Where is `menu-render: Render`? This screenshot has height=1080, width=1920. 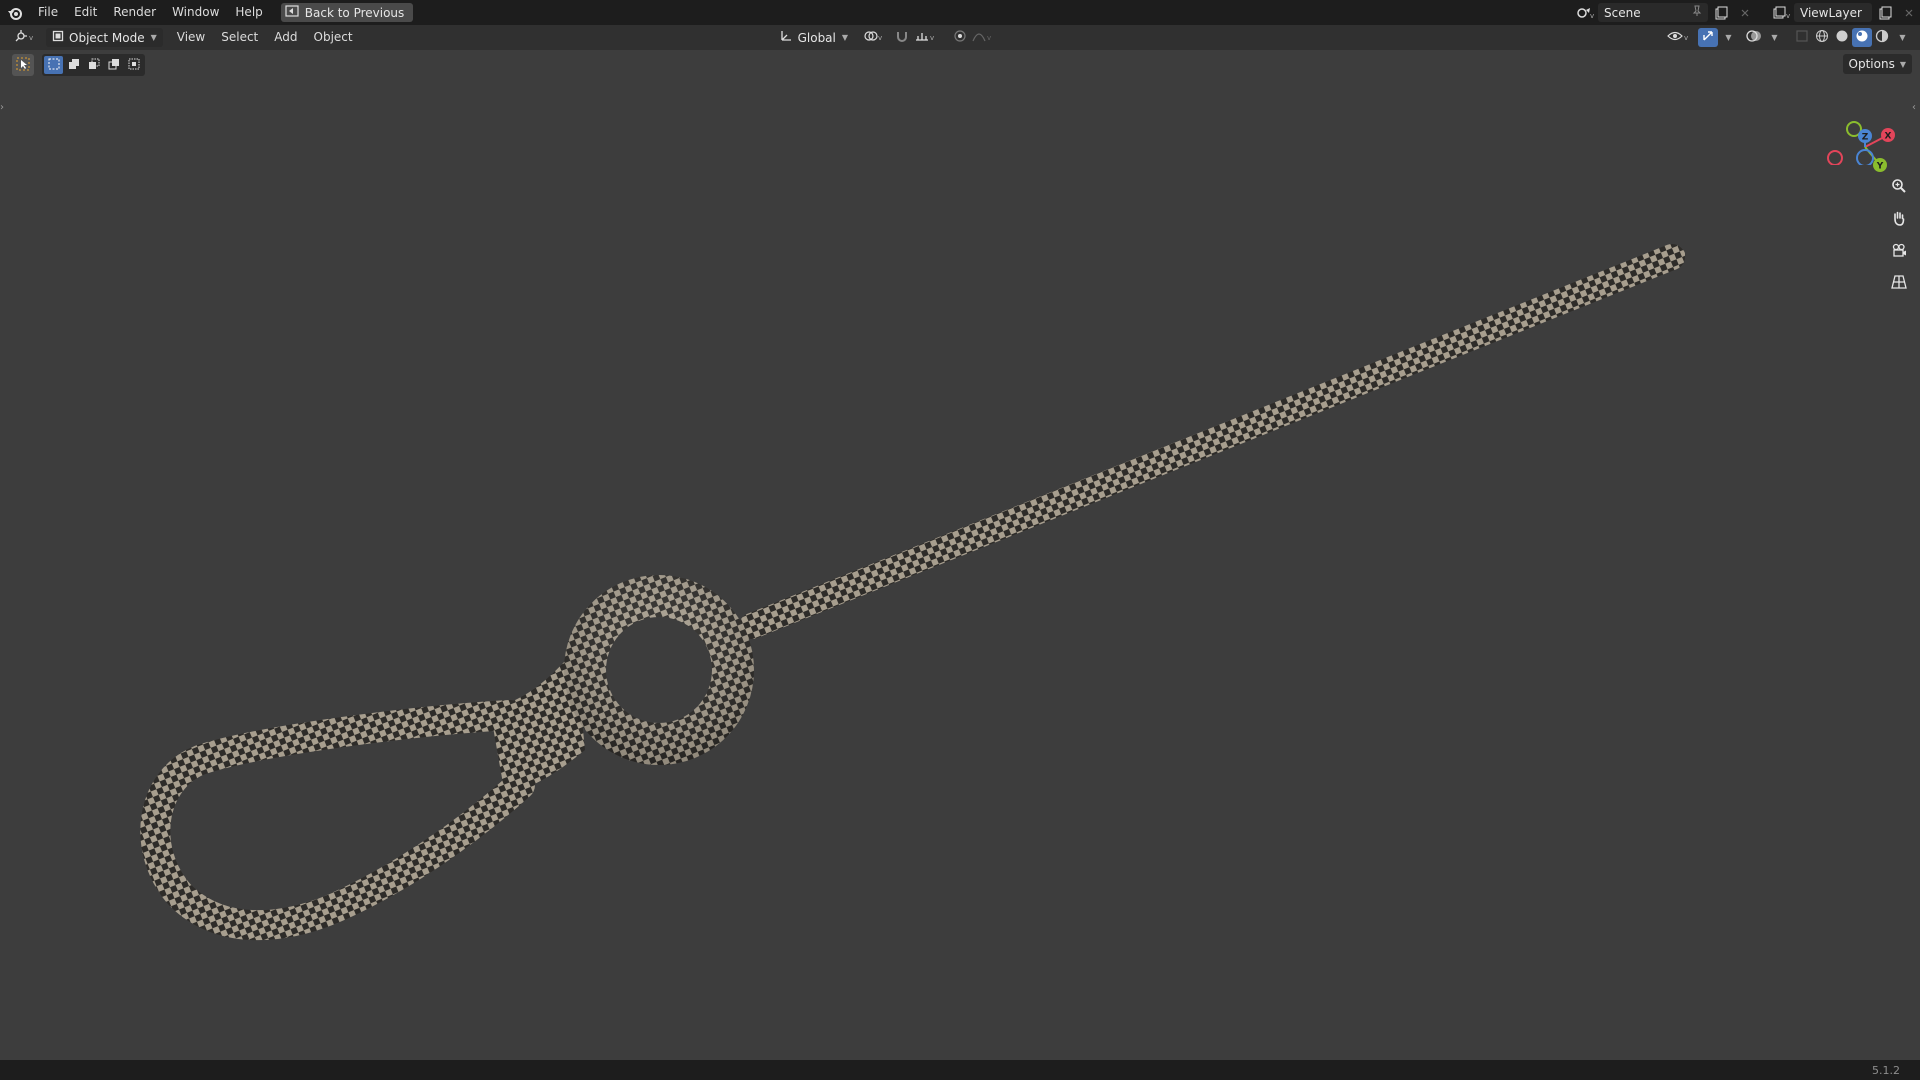 menu-render: Render is located at coordinates (134, 12).